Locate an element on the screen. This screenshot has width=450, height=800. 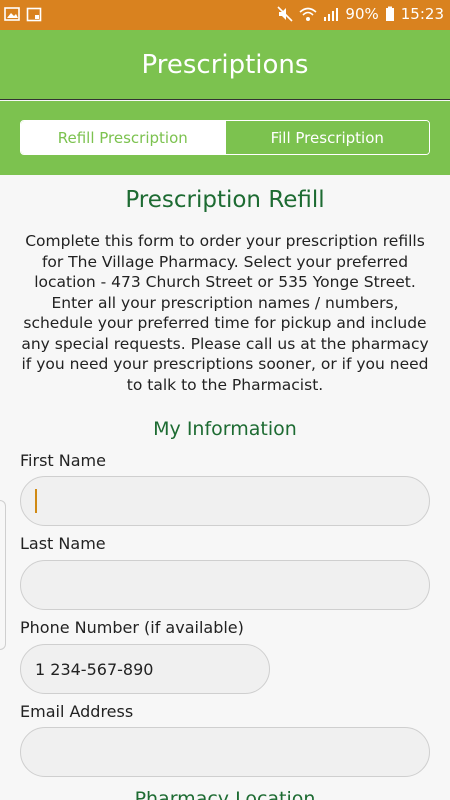
pharmacy-location-heading: Pharmacy Location is located at coordinates (225, 794).